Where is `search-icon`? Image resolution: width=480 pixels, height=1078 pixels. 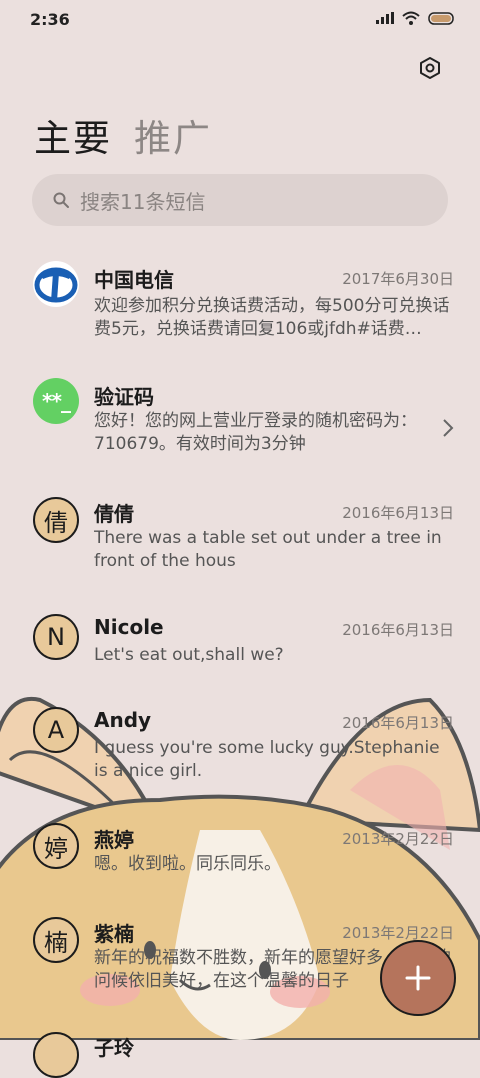
search-icon is located at coordinates (61, 200).